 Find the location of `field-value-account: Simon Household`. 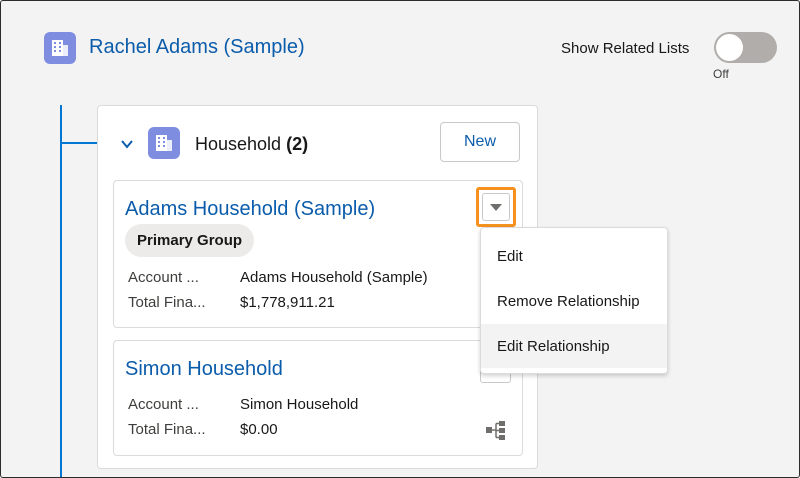

field-value-account: Simon Household is located at coordinates (299, 404).